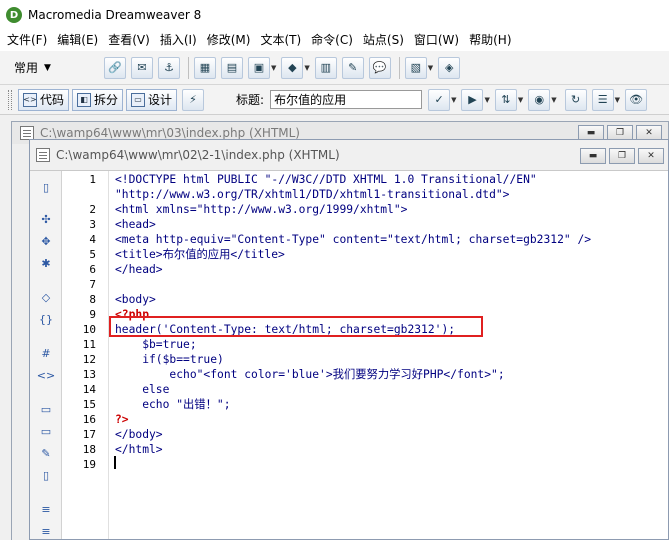 Image resolution: width=669 pixels, height=540 pixels. I want to click on preview-browser-icon: ◉, so click(539, 99).